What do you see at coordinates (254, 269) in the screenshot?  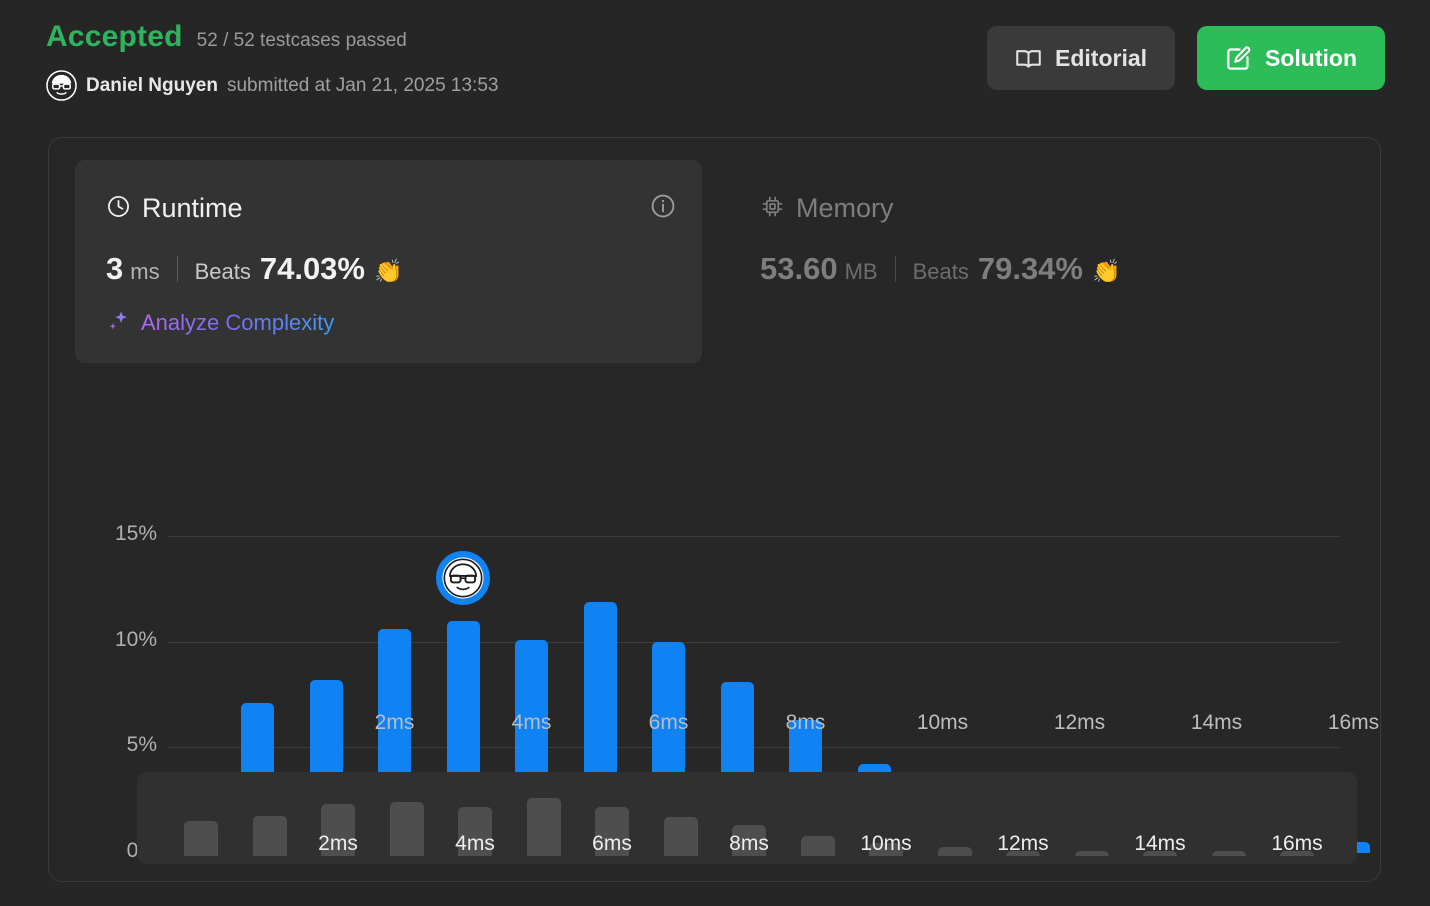 I see `runtime-stats: 3 ms Beats 74.03% 👏` at bounding box center [254, 269].